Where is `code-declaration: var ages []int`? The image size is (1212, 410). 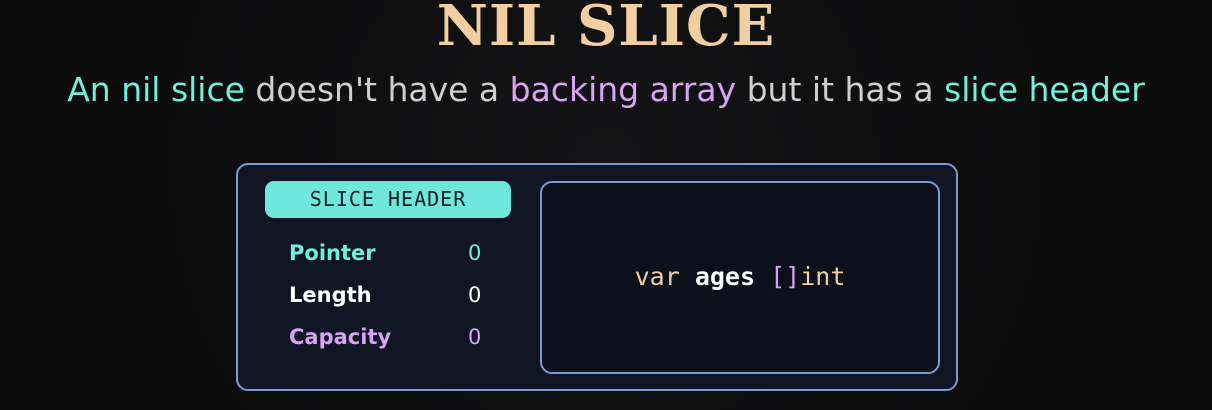
code-declaration: var ages []int is located at coordinates (740, 277).